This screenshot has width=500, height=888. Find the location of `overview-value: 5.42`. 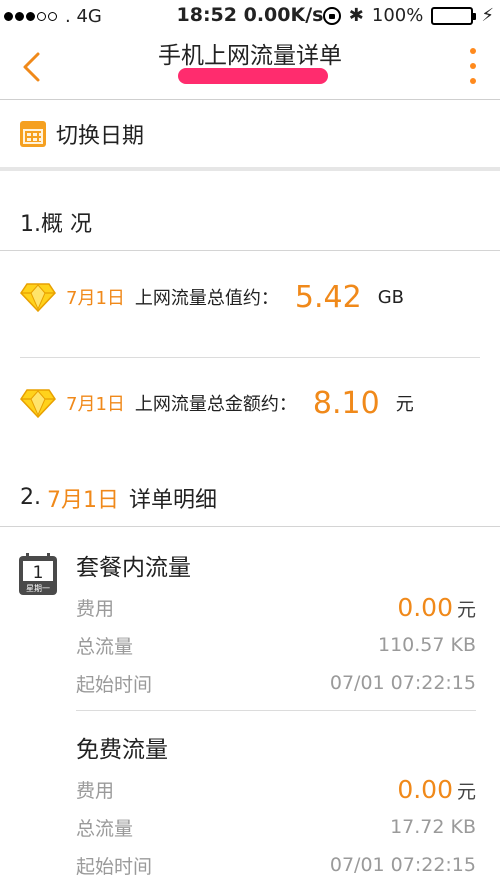

overview-value: 5.42 is located at coordinates (328, 297).